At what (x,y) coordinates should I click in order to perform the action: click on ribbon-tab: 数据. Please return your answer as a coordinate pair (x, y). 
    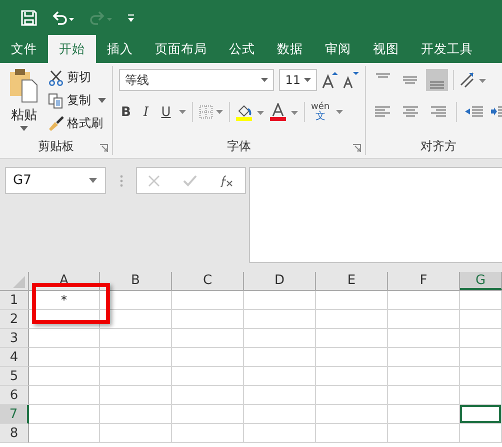
    Looking at the image, I should click on (290, 49).